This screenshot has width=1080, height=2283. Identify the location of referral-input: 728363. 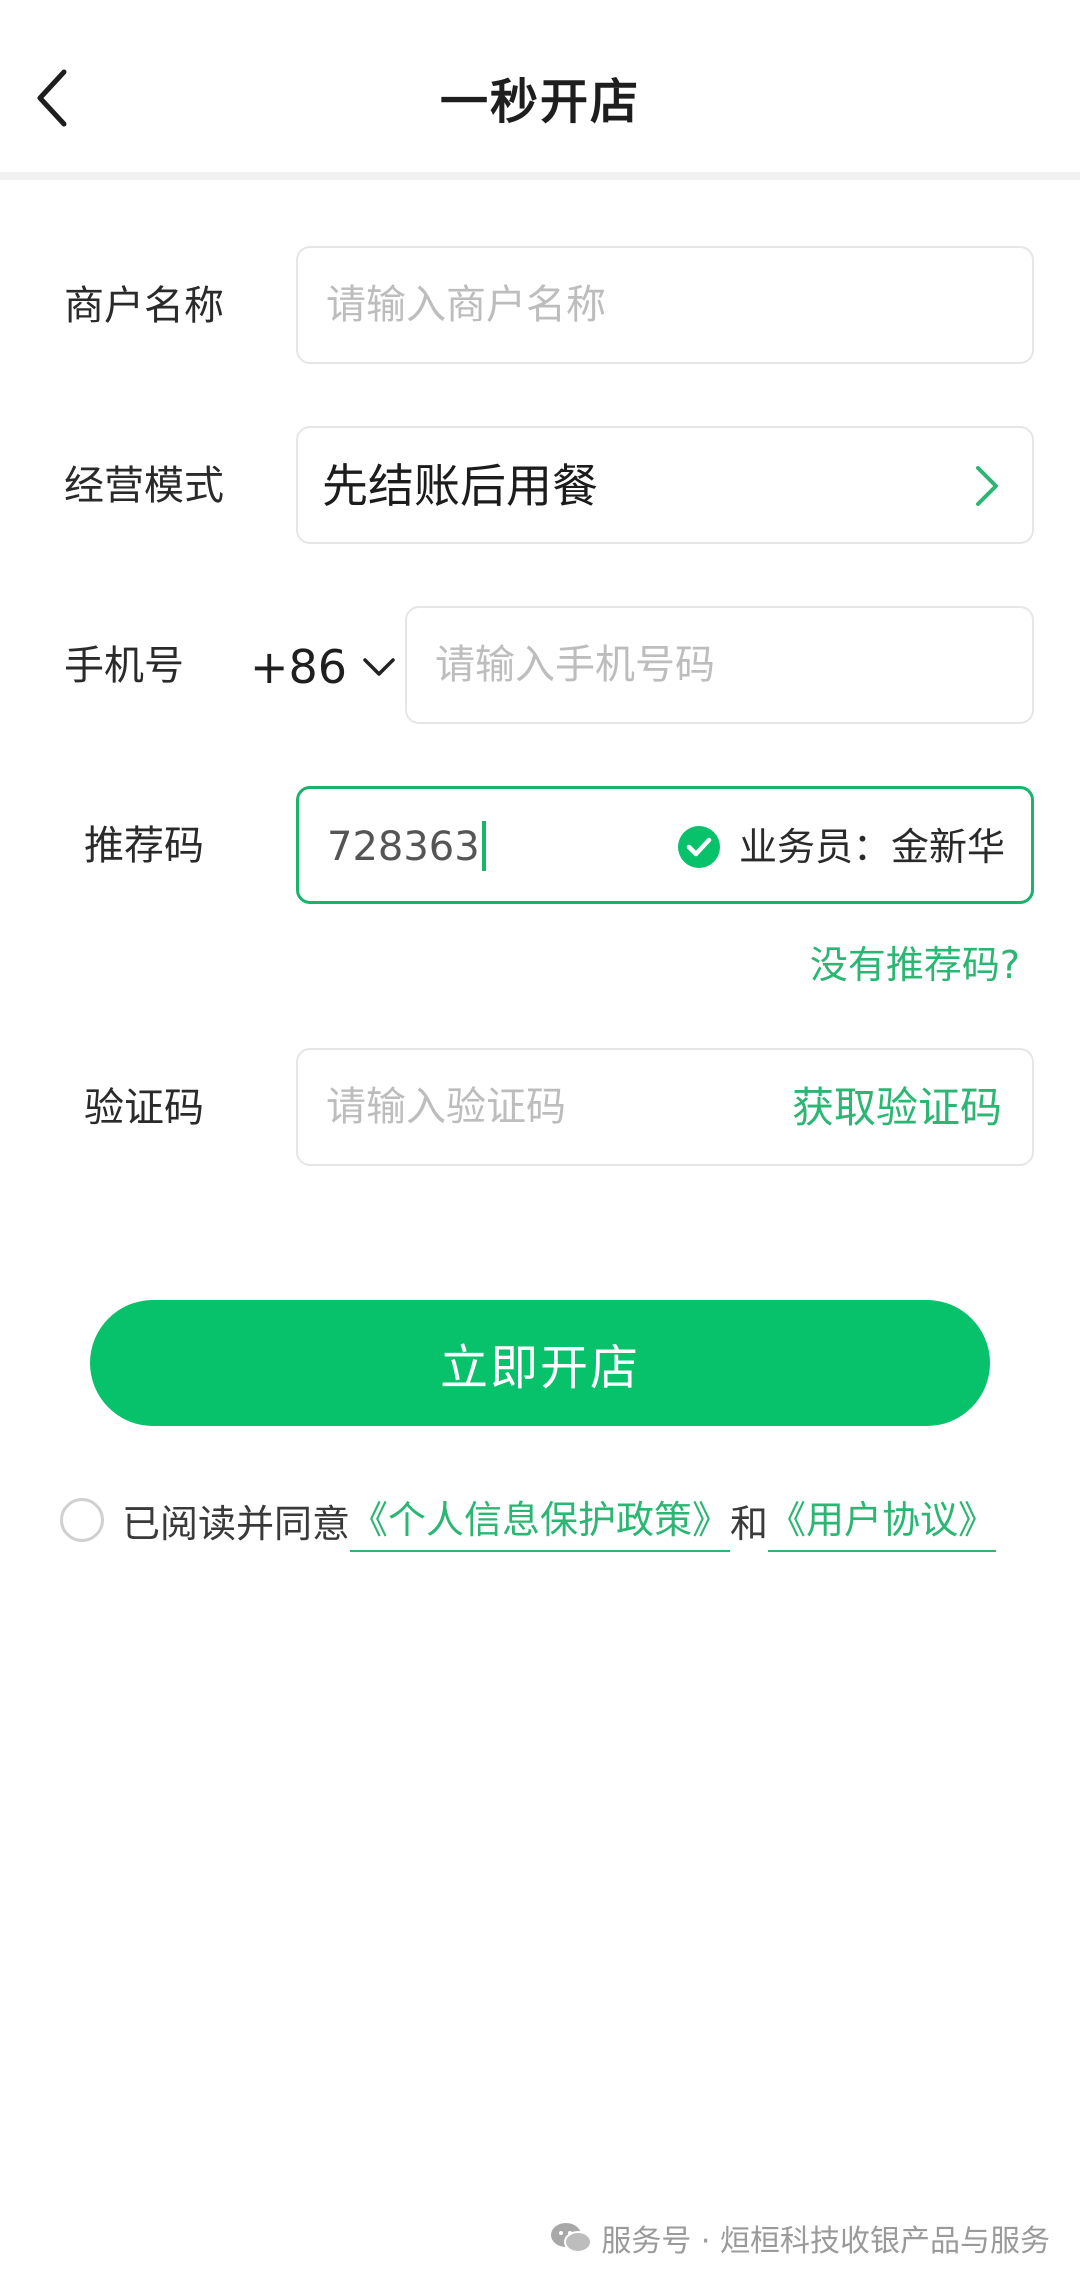
(406, 847).